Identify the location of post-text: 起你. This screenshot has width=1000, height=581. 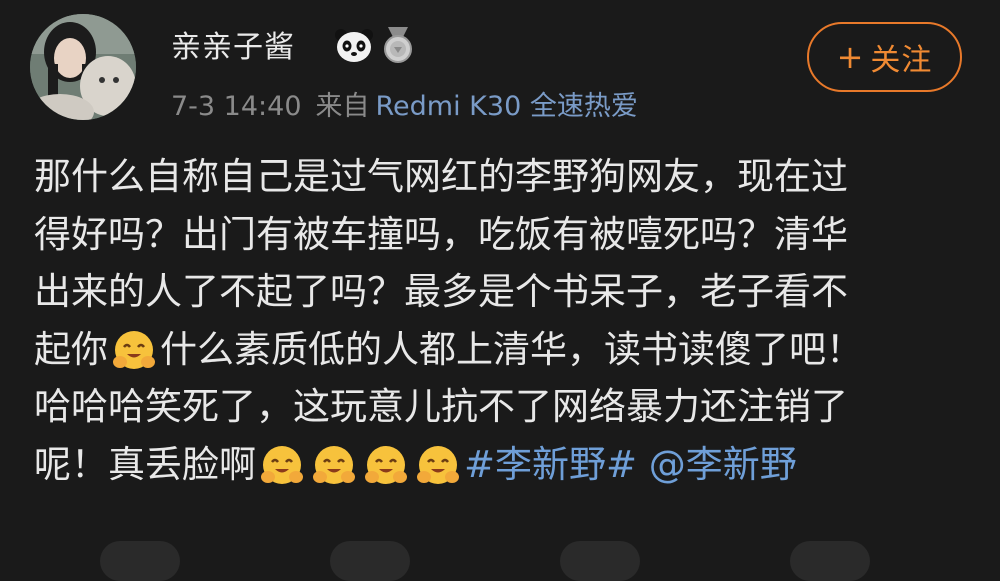
(71, 349).